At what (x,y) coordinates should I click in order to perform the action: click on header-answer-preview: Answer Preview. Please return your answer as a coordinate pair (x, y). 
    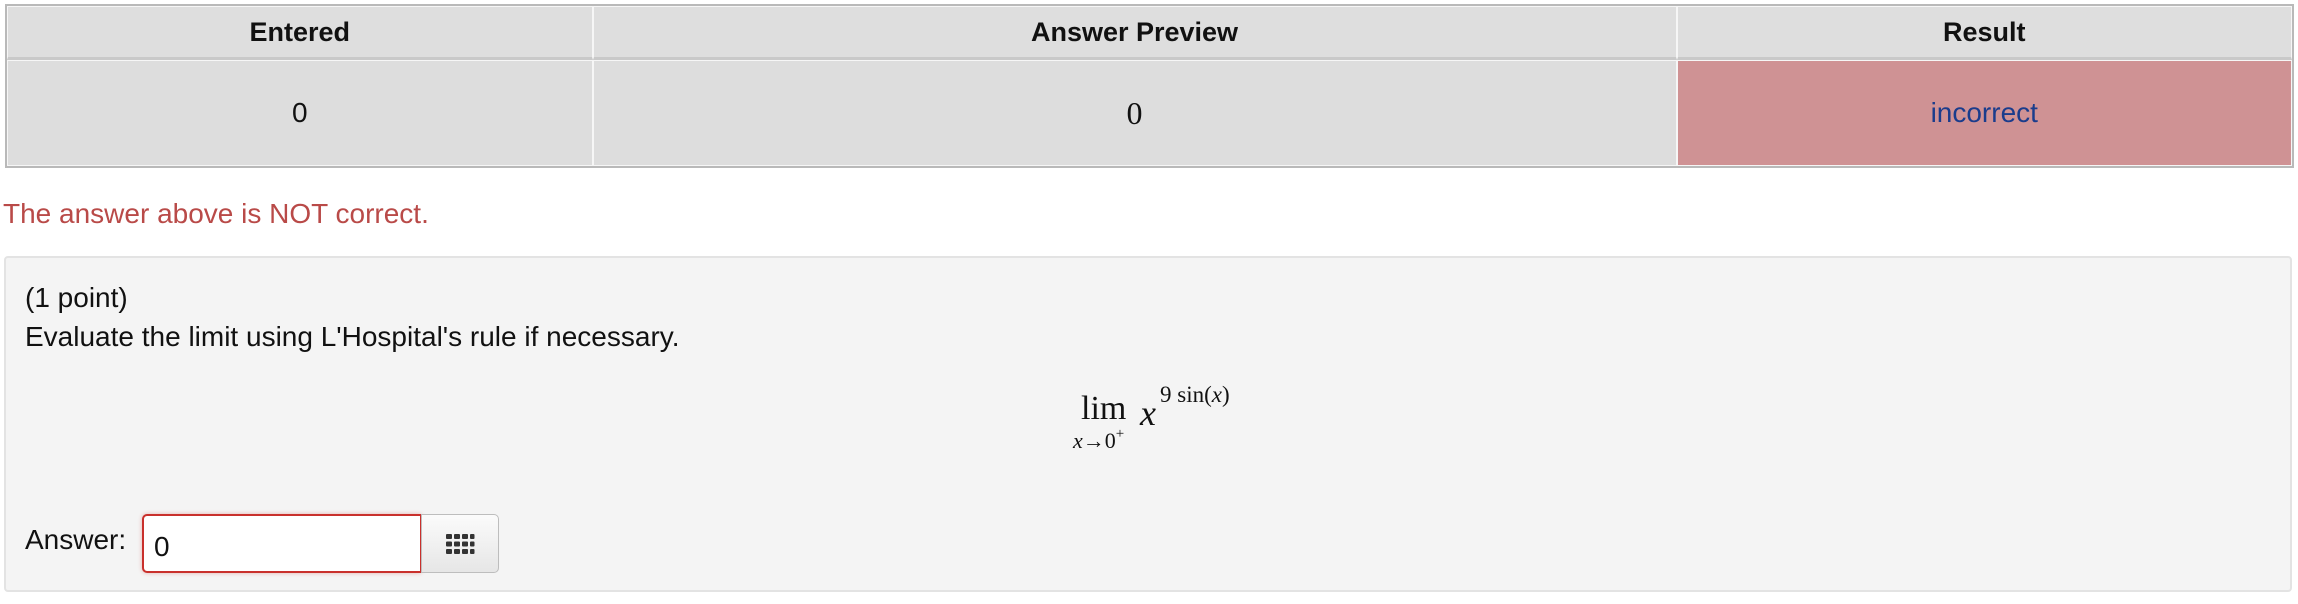
    Looking at the image, I should click on (1134, 33).